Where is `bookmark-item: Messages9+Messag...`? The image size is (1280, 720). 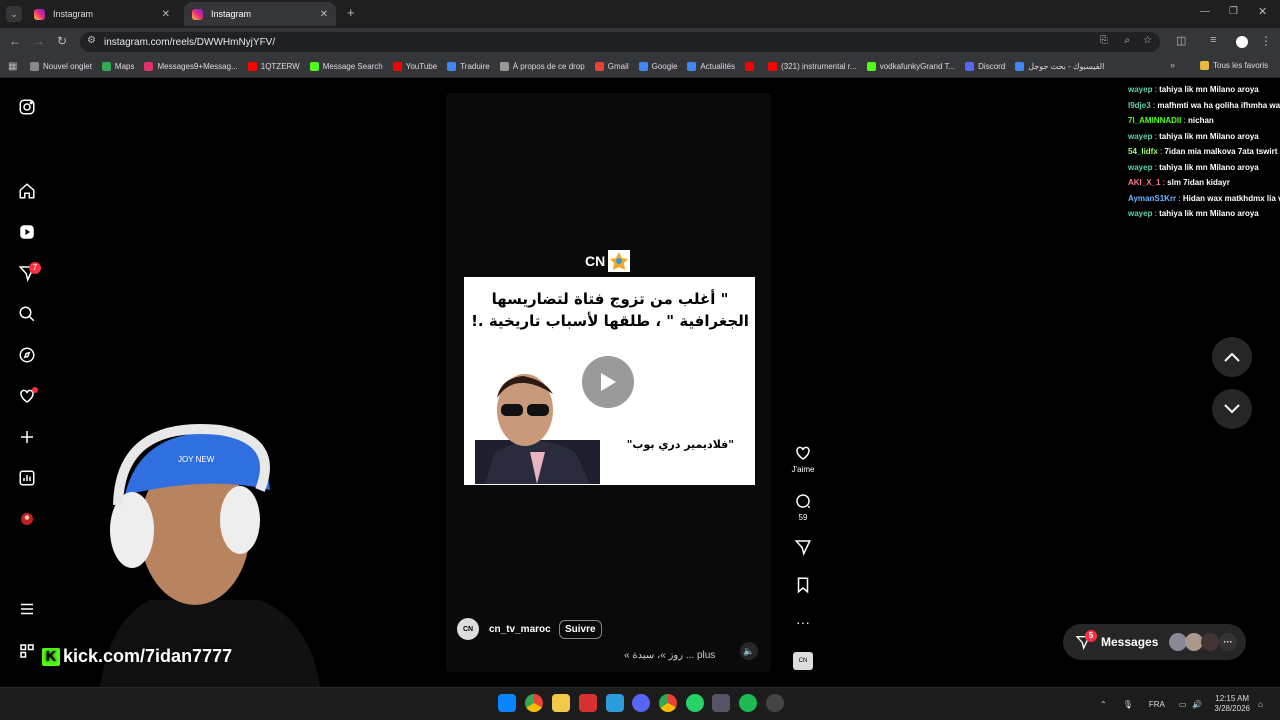 bookmark-item: Messages9+Messag... is located at coordinates (191, 66).